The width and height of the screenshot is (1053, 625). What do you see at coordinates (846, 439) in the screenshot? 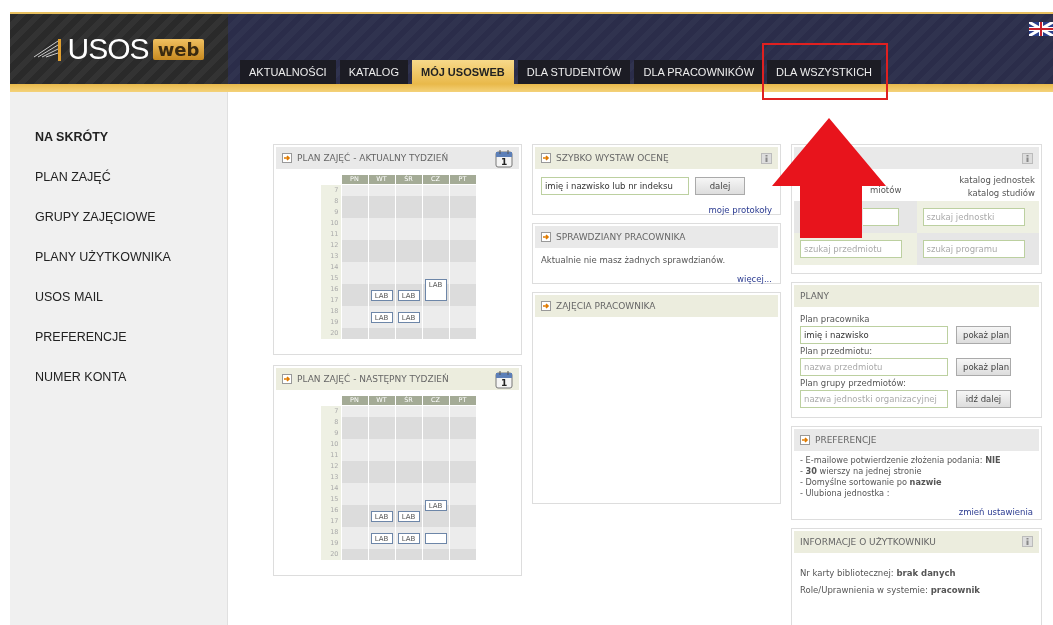
I see `panel-title: PREFERENCJE` at bounding box center [846, 439].